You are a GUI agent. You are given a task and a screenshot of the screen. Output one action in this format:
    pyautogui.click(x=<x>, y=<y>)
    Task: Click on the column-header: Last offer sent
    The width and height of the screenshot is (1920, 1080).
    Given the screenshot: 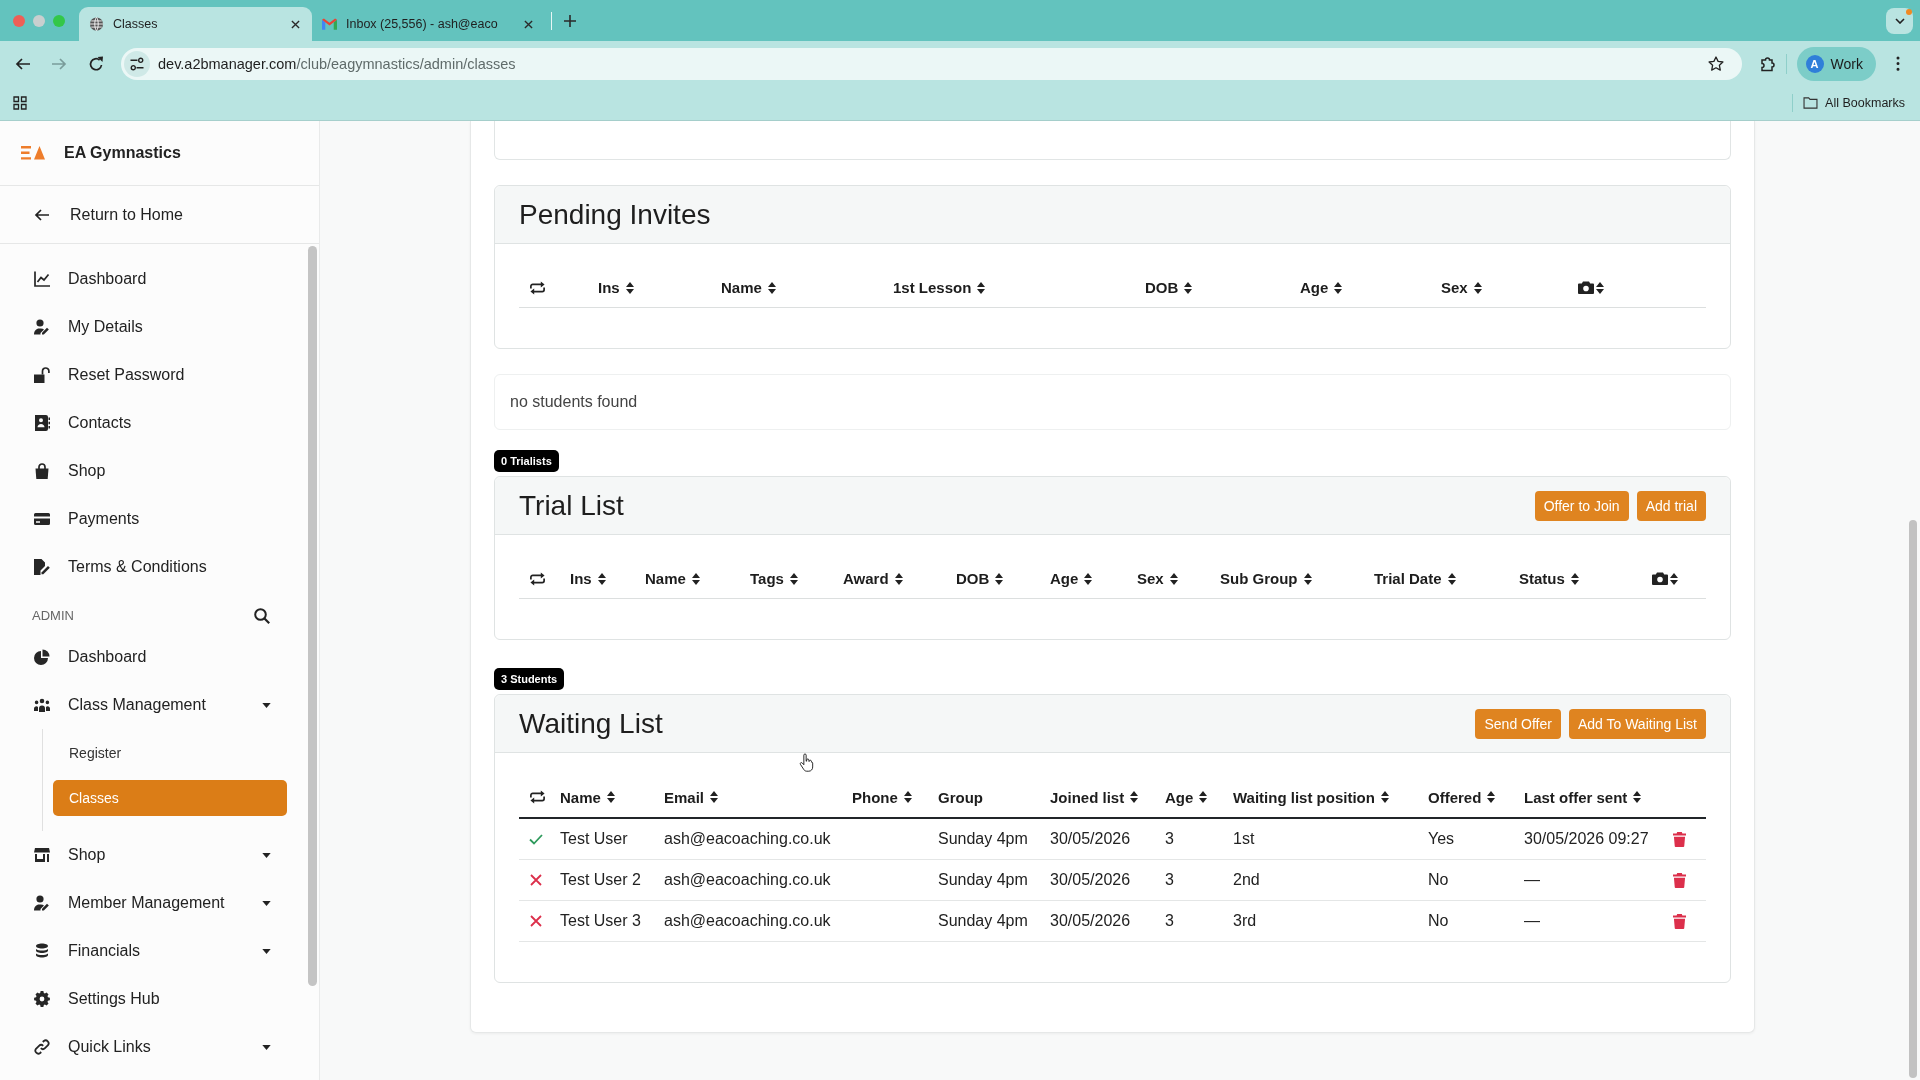 What is the action you would take?
    pyautogui.click(x=1583, y=797)
    